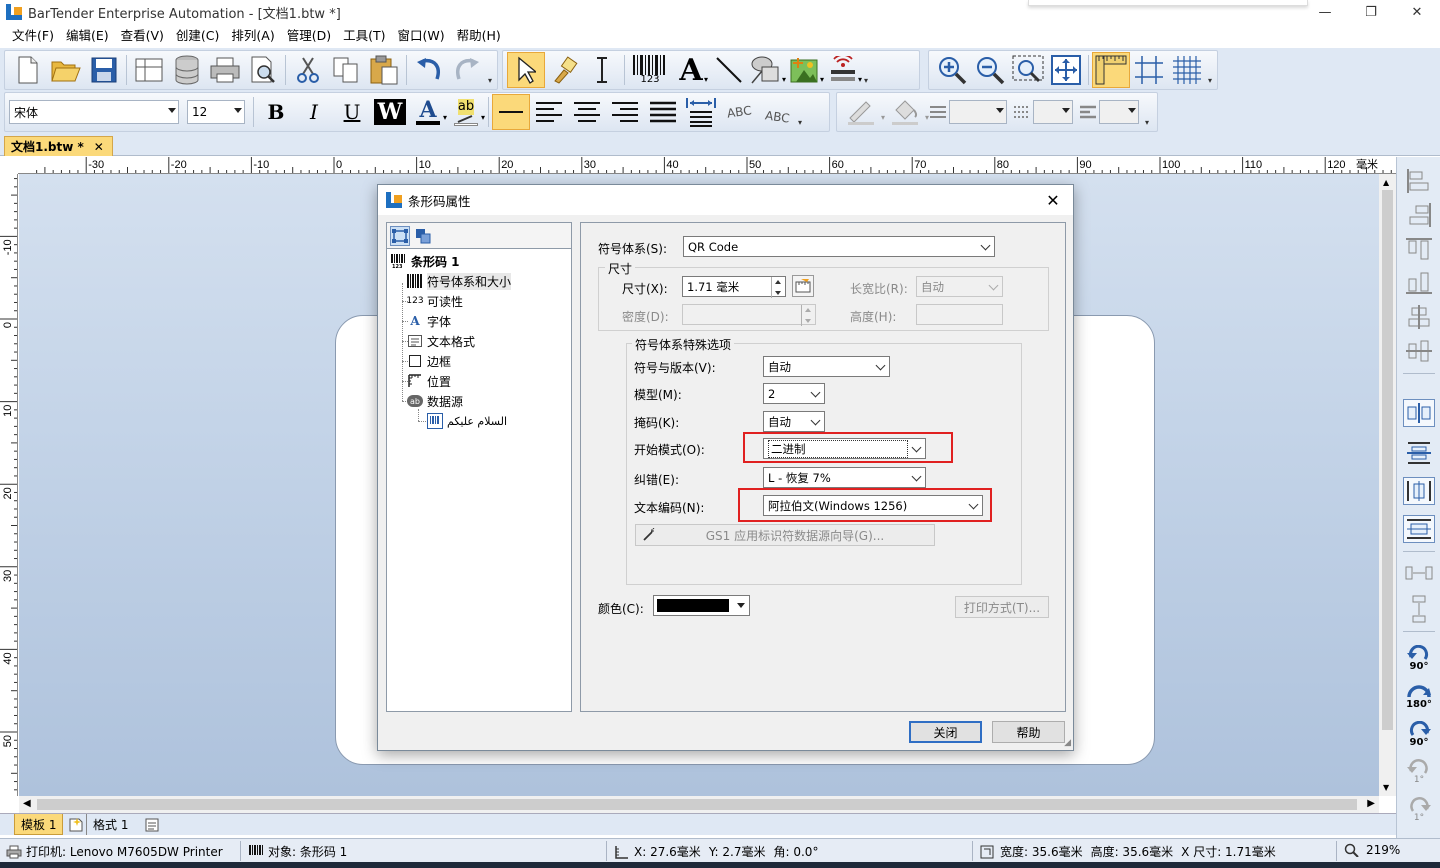  I want to click on tree-item-symbology: 符号体系和大小, so click(459, 281).